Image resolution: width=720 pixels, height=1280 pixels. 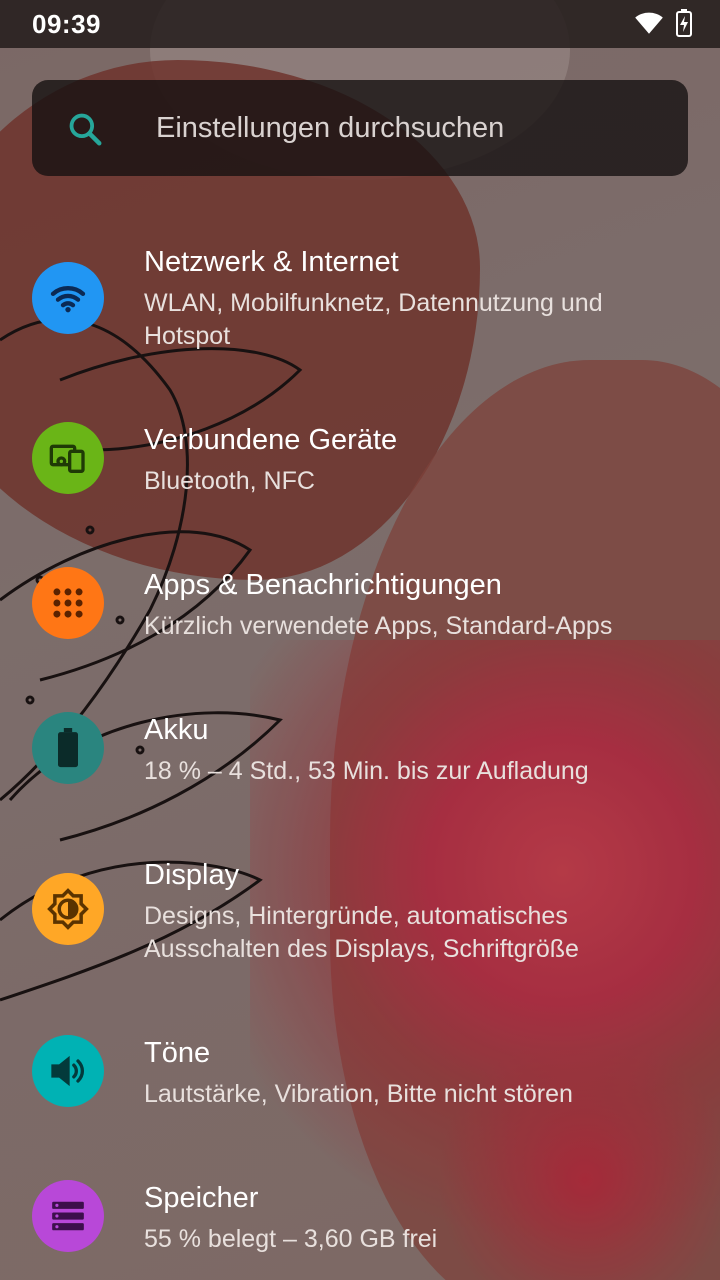 I want to click on brightness-icon, so click(x=68, y=909).